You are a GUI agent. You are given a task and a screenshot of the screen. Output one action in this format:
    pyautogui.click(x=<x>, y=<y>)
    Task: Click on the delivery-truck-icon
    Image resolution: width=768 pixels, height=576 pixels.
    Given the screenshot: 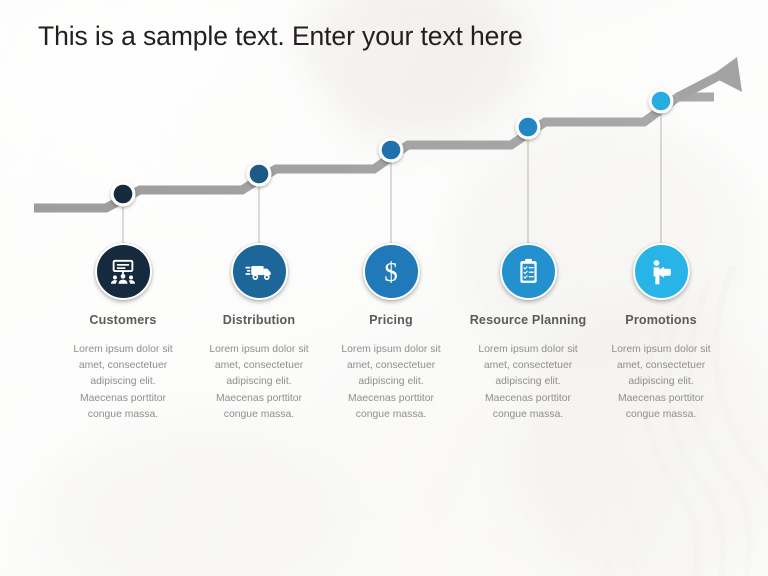 What is the action you would take?
    pyautogui.click(x=259, y=271)
    